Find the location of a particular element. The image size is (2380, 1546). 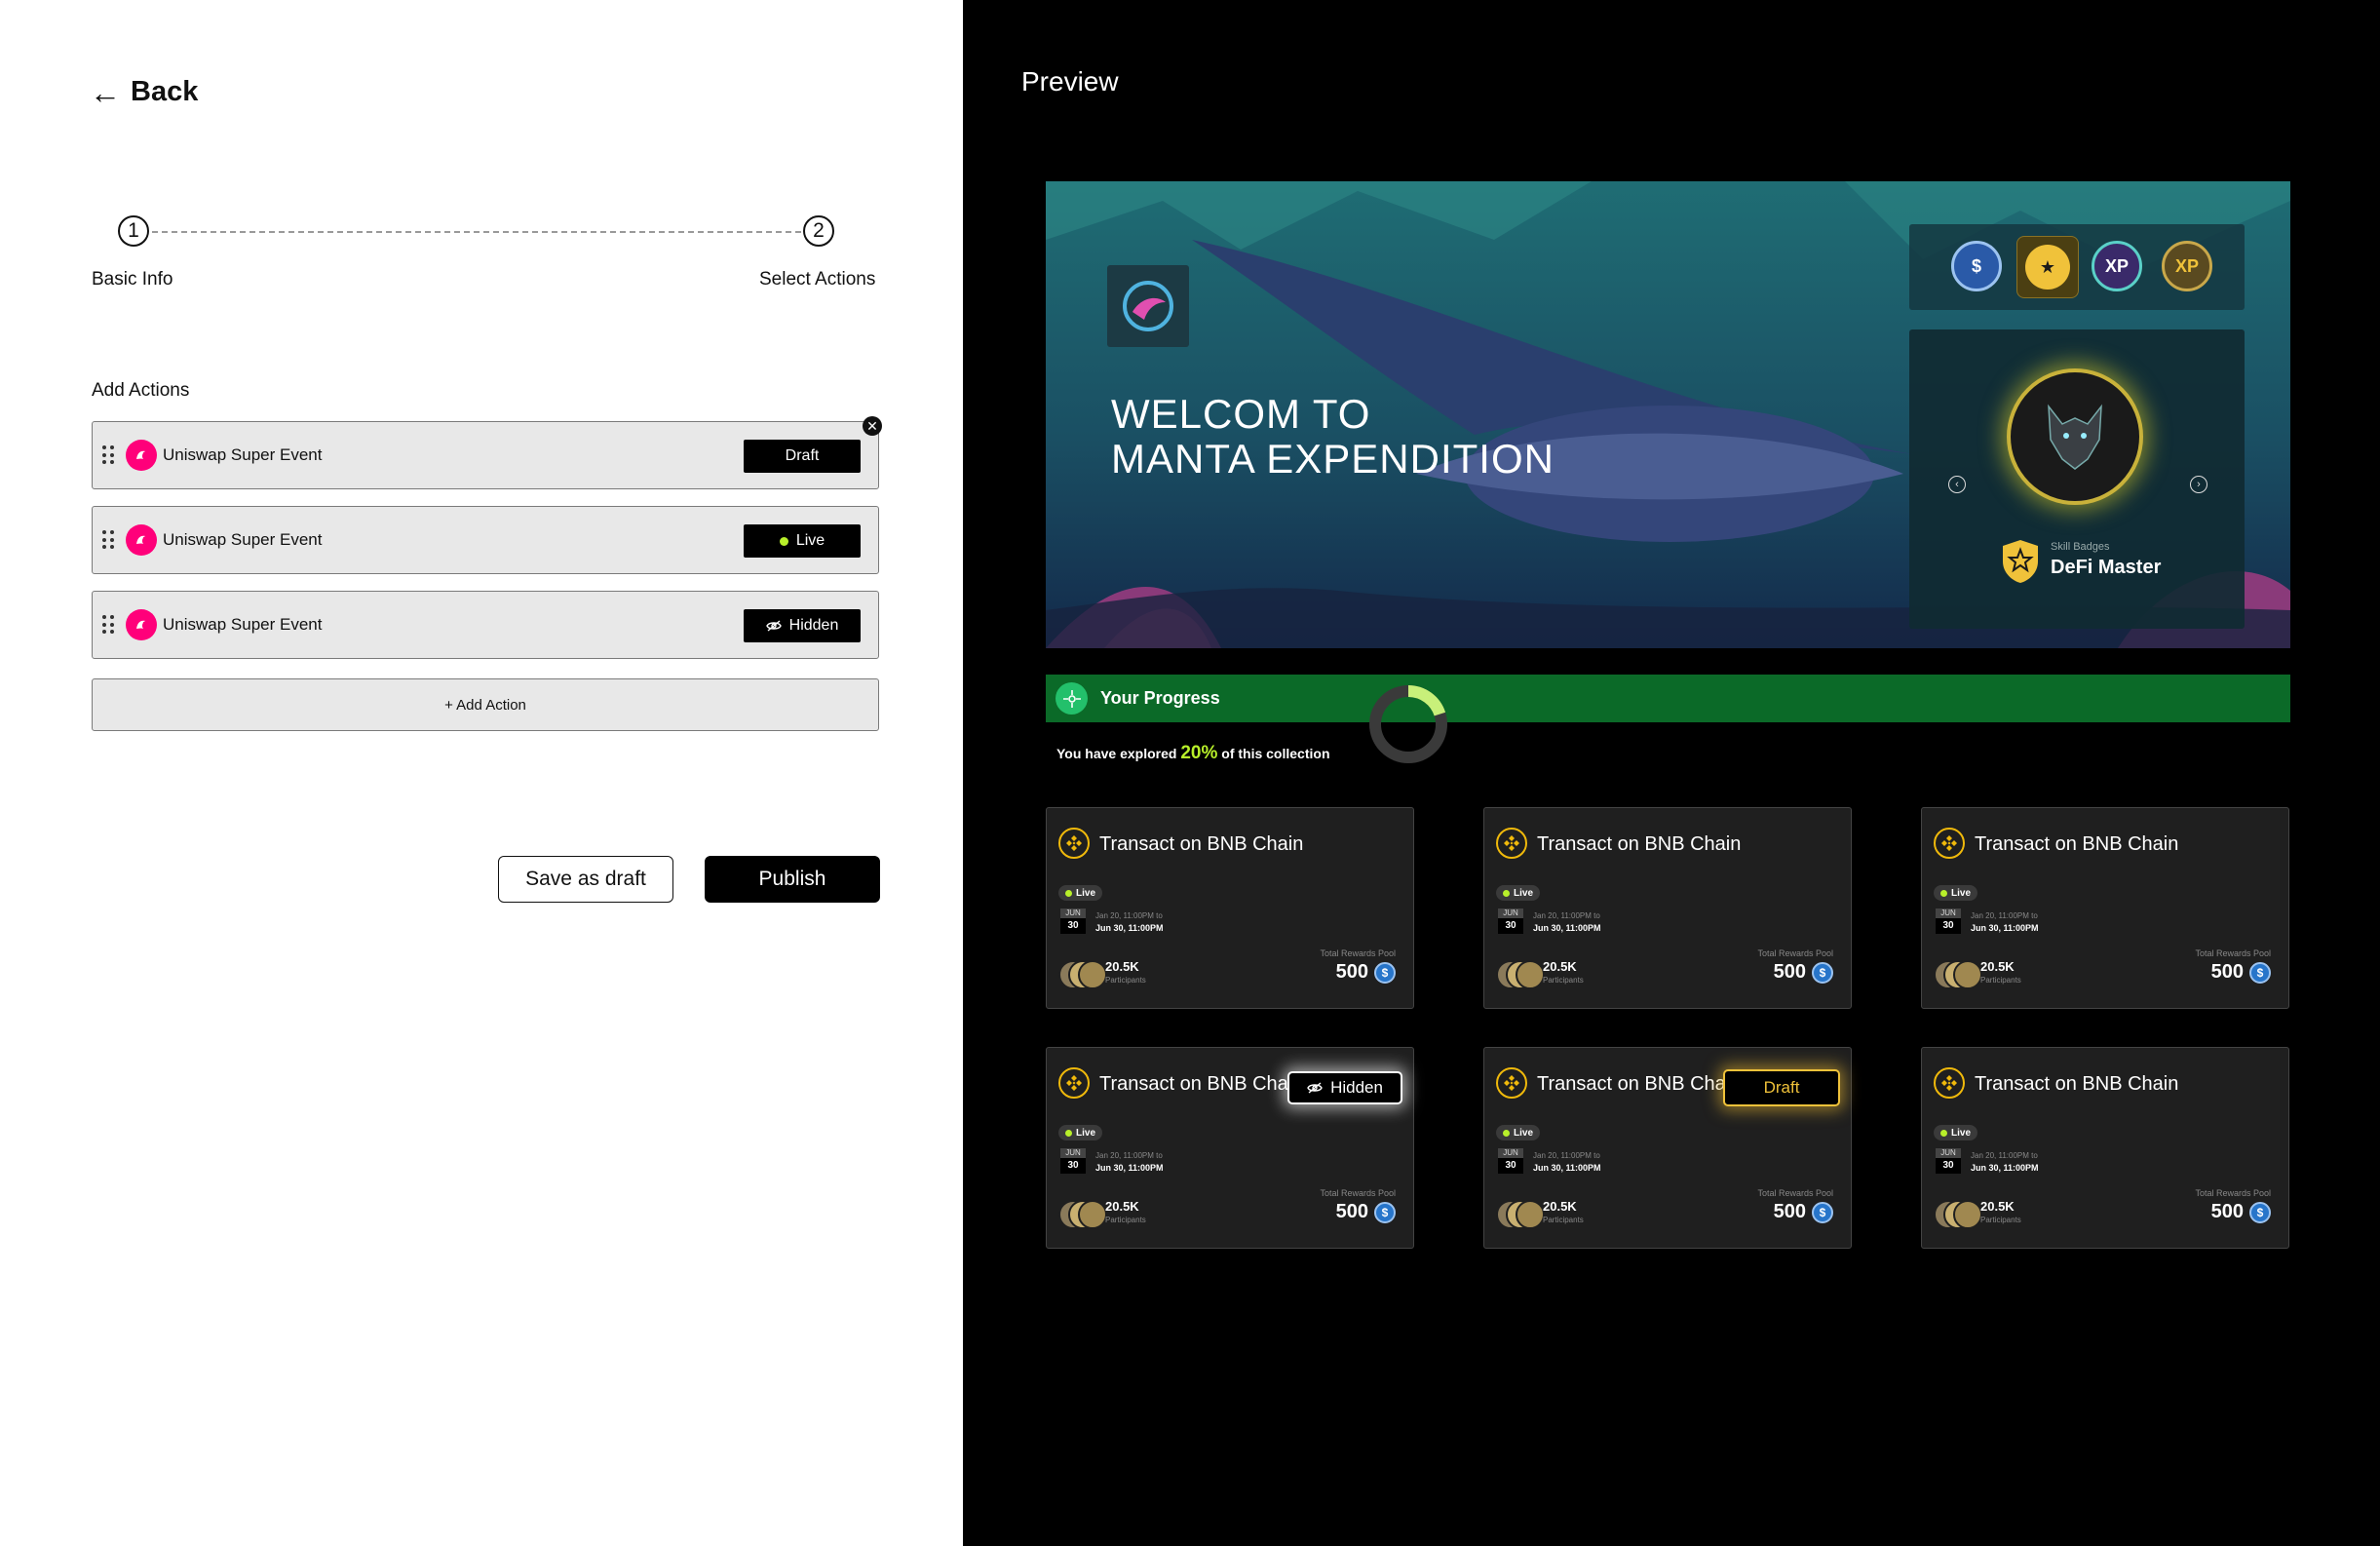

step-1-circle: 1 is located at coordinates (133, 231).